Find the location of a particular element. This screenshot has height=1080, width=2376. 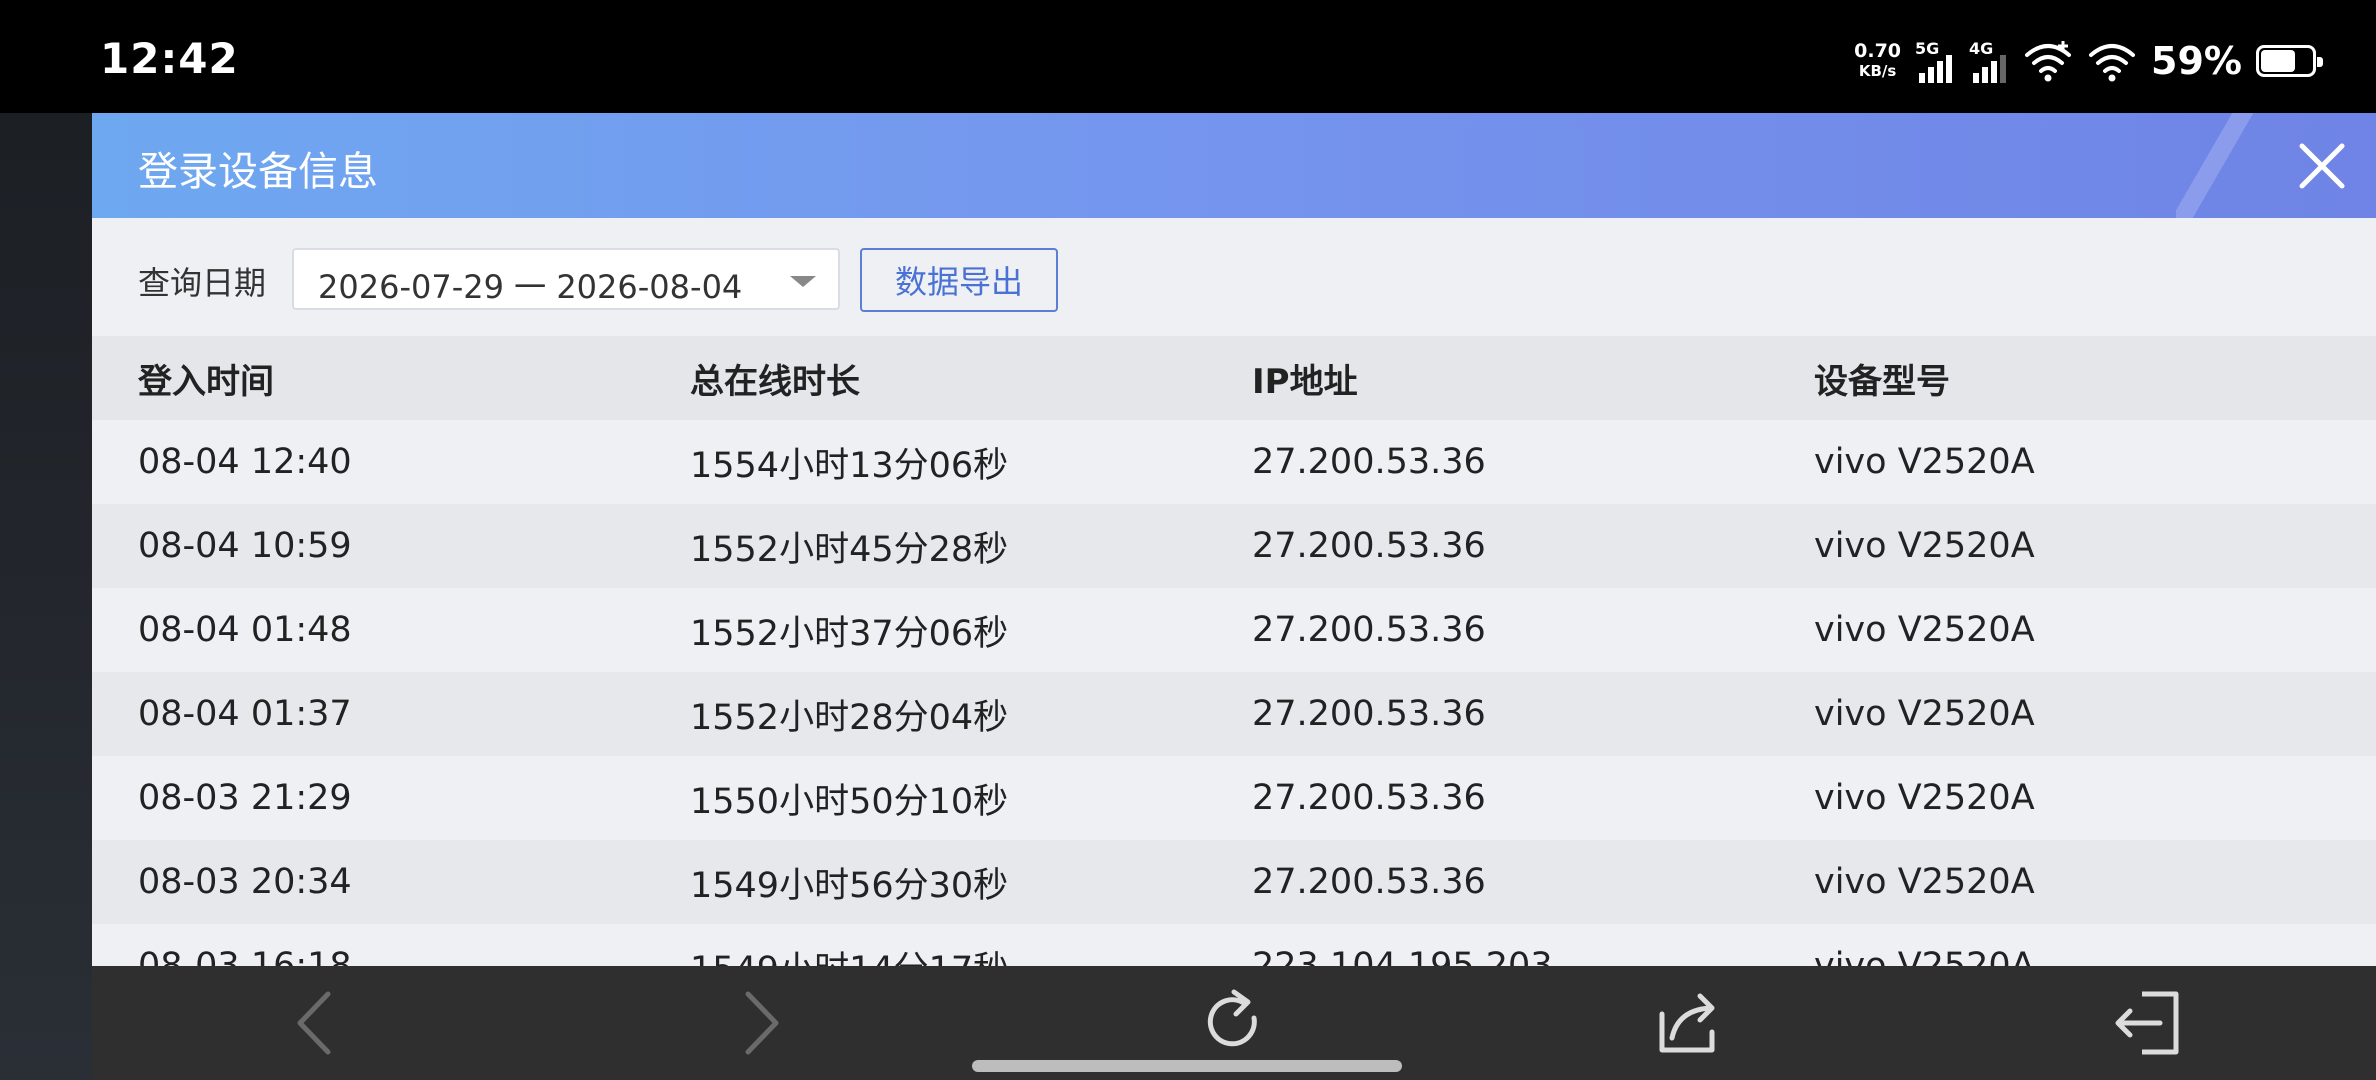

browser-nav-bar is located at coordinates (1234, 1023).